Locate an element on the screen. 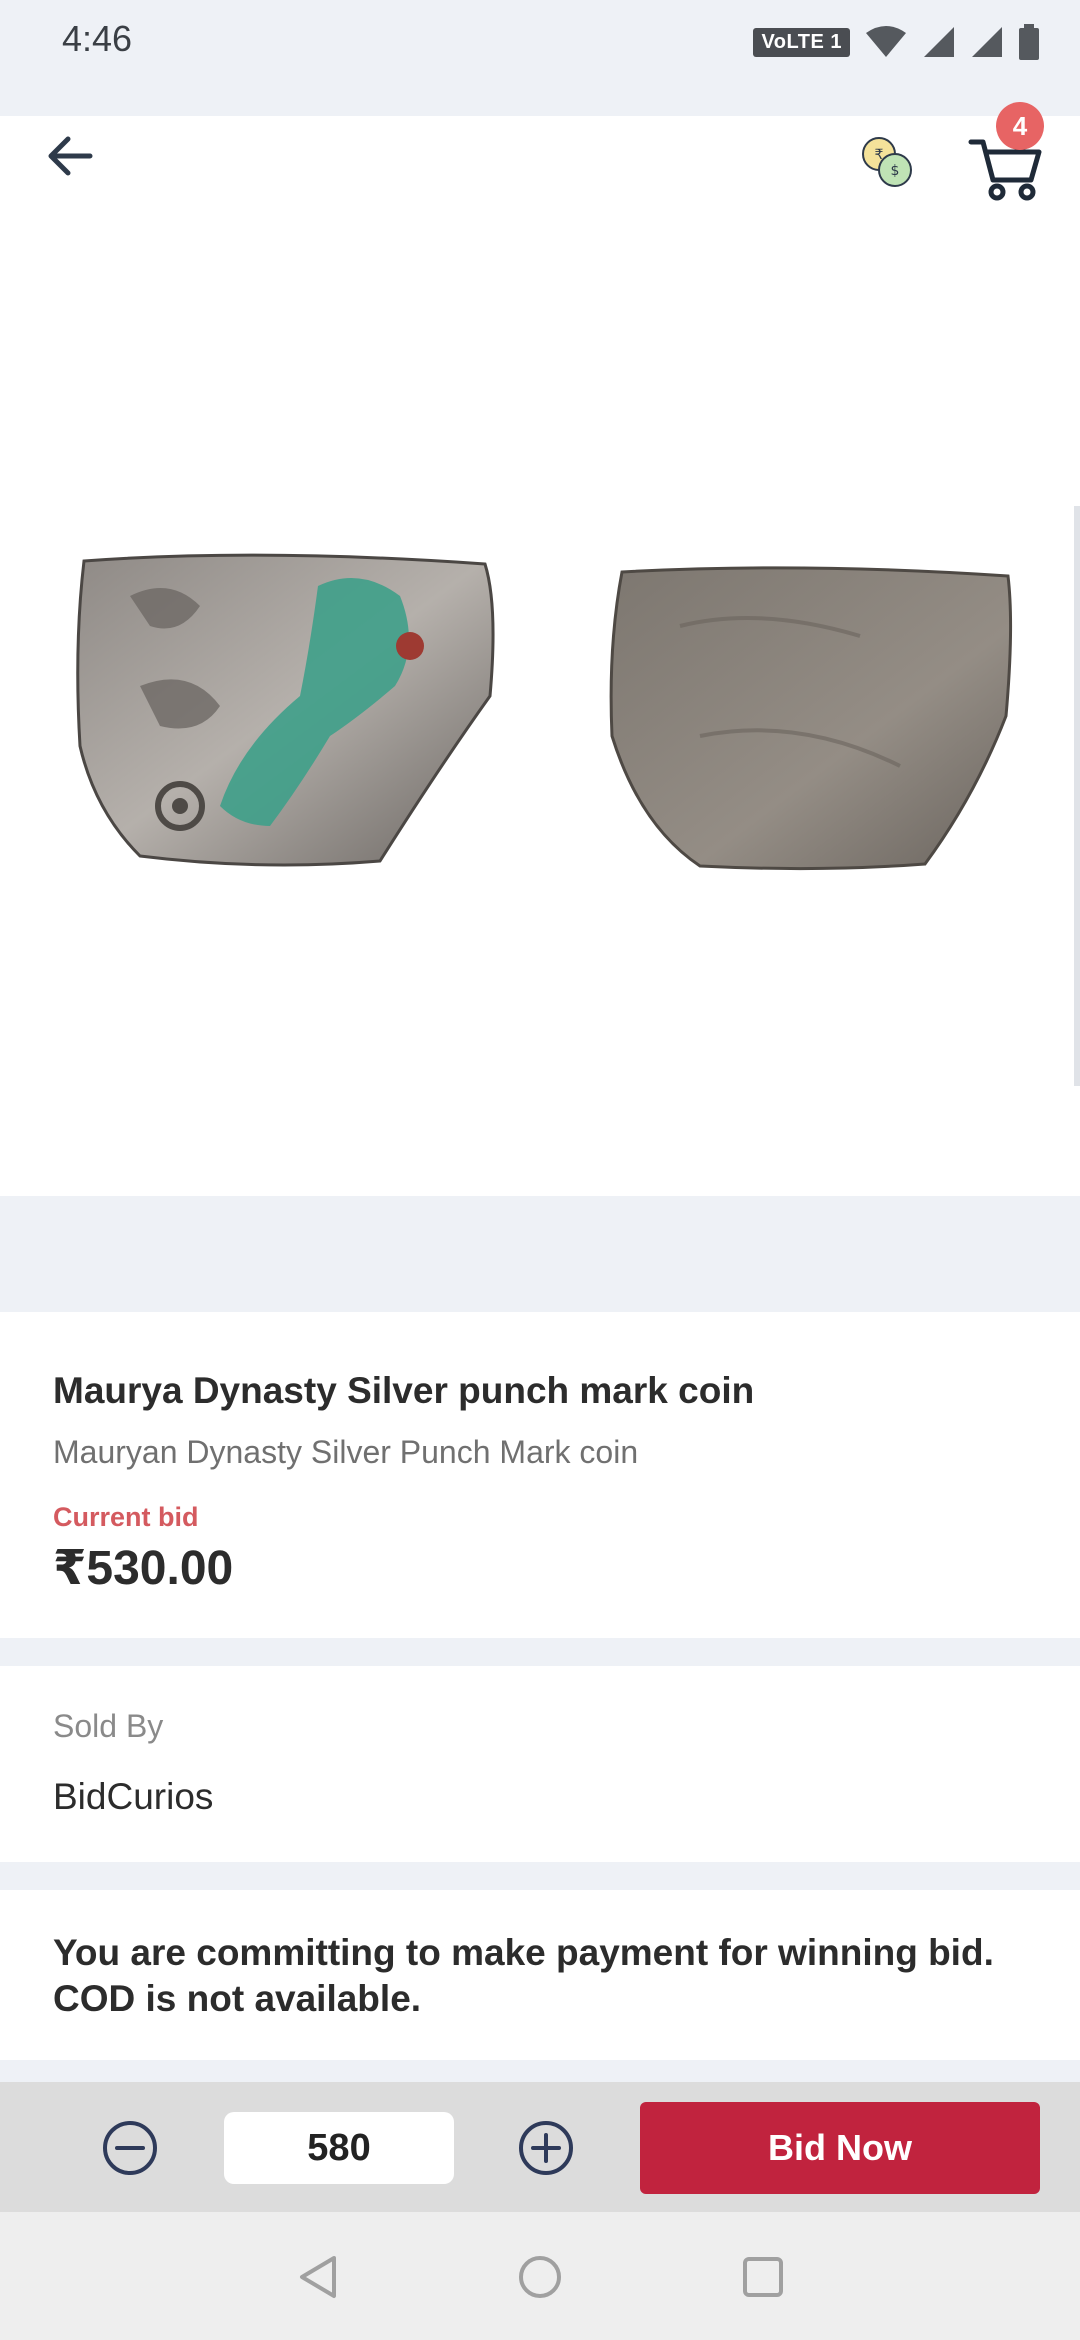  bid-bar: Bid Now is located at coordinates (540, 2147).